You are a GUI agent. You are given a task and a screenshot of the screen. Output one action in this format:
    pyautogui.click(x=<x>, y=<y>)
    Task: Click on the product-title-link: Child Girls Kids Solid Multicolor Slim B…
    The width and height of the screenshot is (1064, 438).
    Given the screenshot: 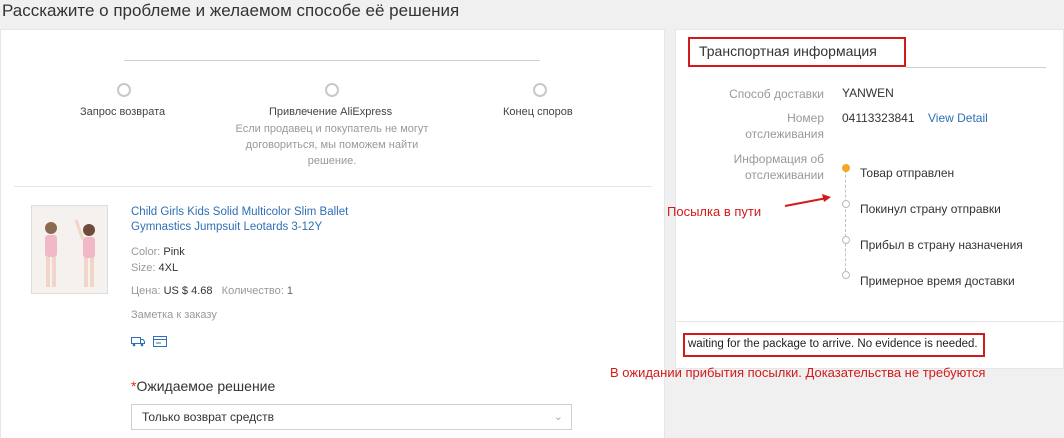 What is the action you would take?
    pyautogui.click(x=261, y=220)
    